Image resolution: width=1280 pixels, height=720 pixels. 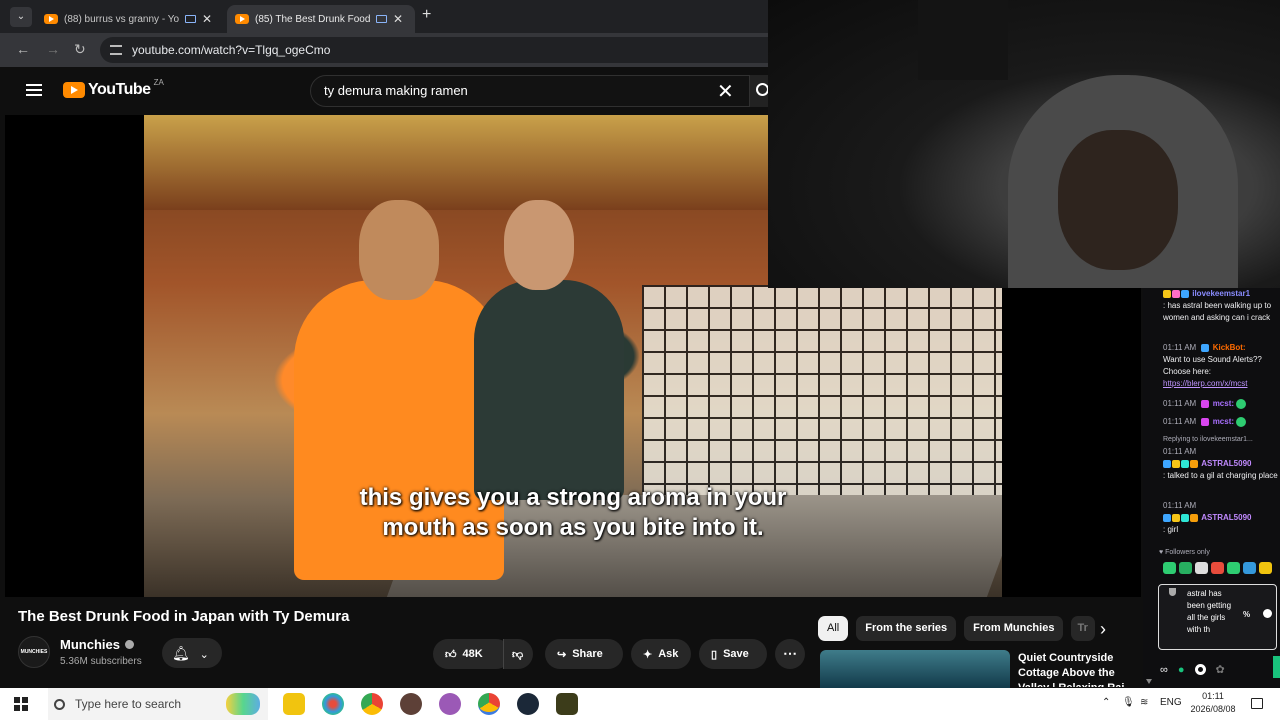 I want to click on game-app-icon, so click(x=567, y=704).